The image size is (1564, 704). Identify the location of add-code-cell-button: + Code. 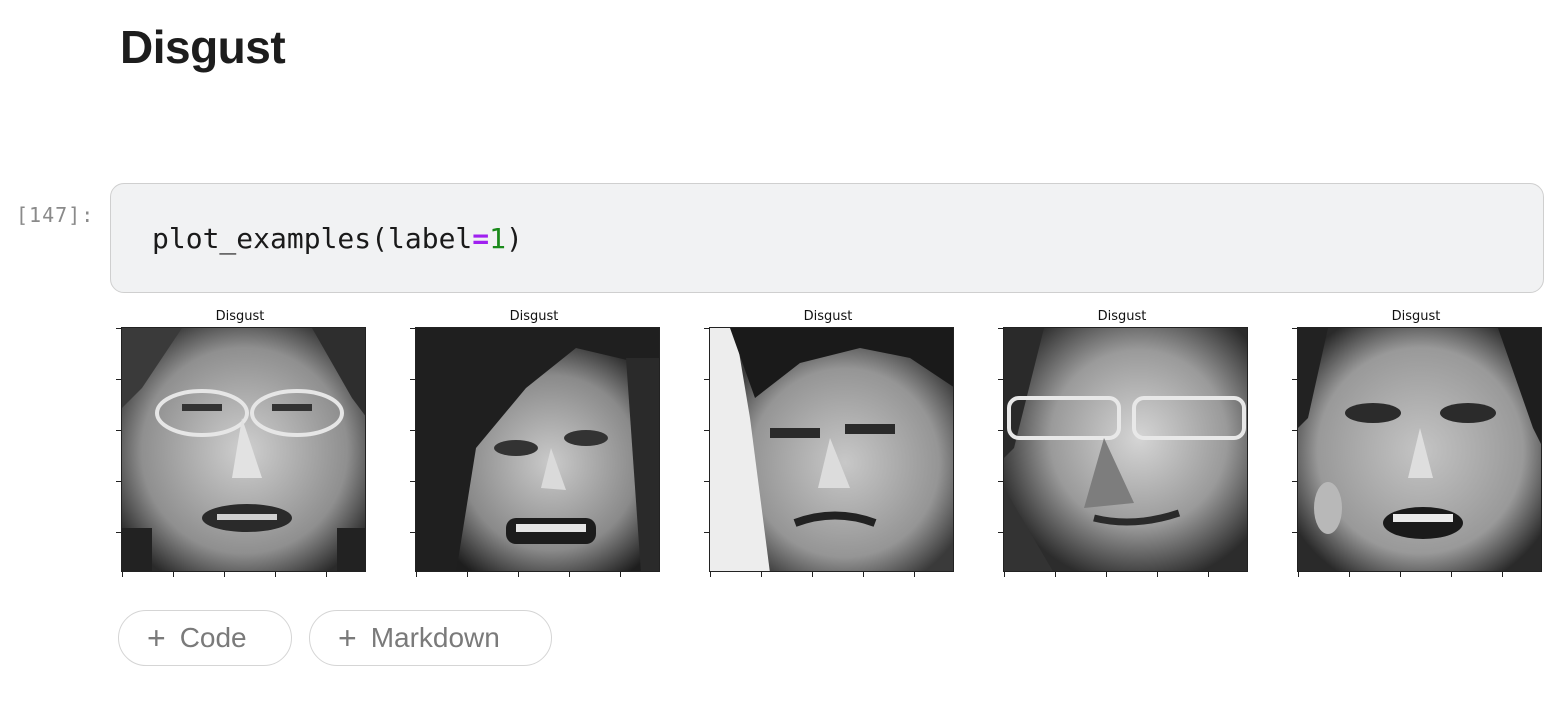
(205, 638).